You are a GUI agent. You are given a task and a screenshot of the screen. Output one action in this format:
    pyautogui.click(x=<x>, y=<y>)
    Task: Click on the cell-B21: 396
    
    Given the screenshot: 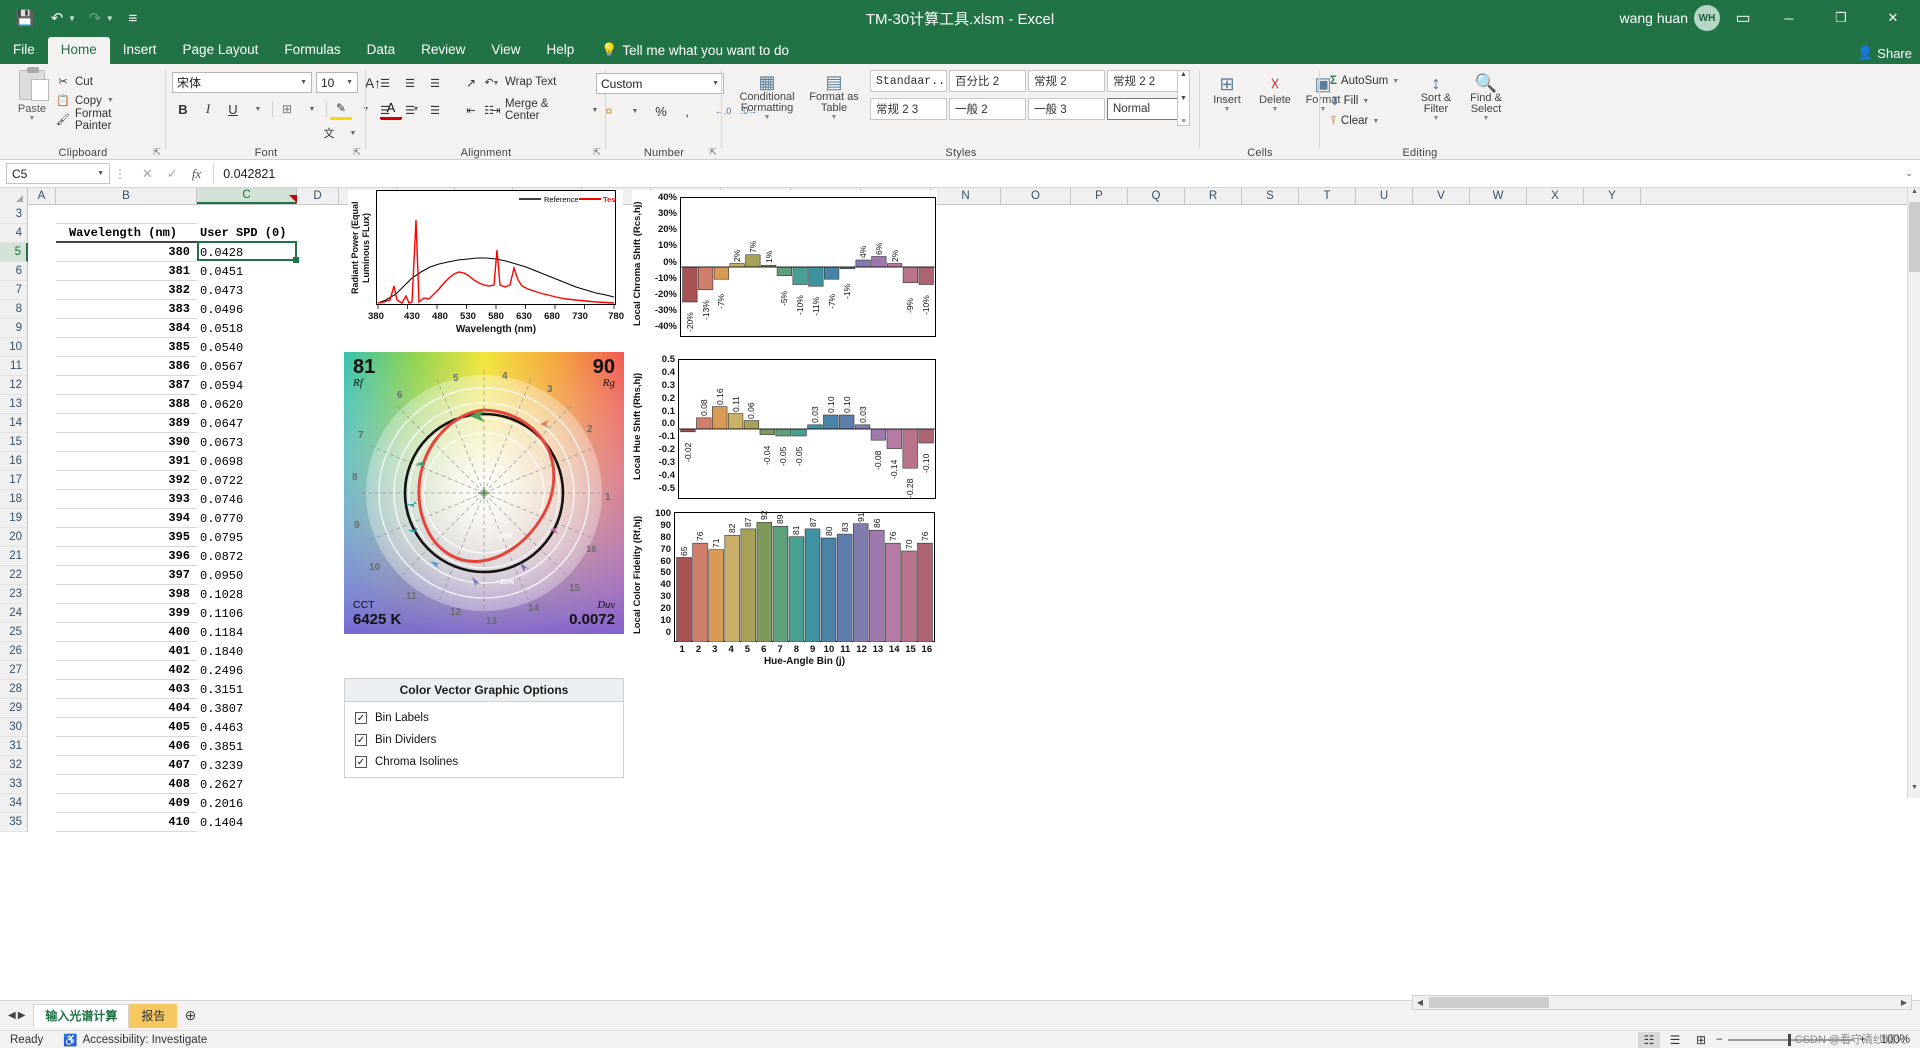 What is the action you would take?
    pyautogui.click(x=126, y=556)
    